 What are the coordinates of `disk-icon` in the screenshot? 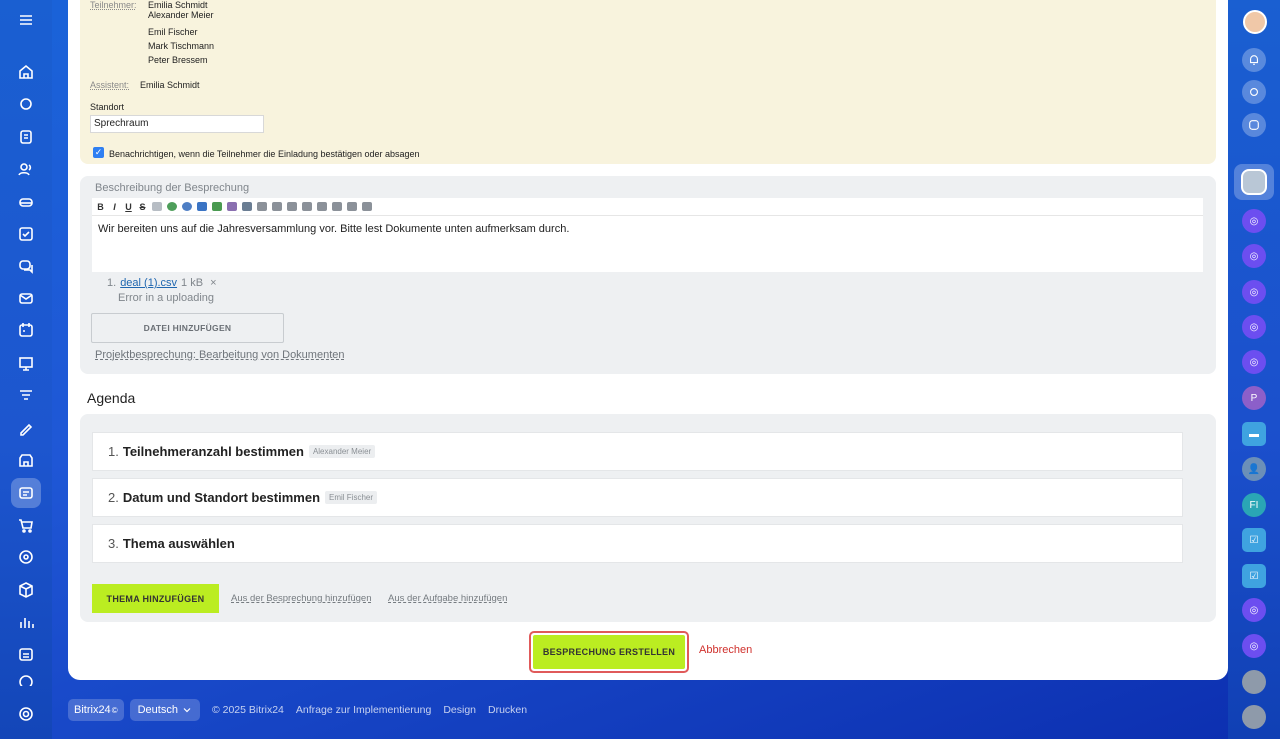 It's located at (26, 202).